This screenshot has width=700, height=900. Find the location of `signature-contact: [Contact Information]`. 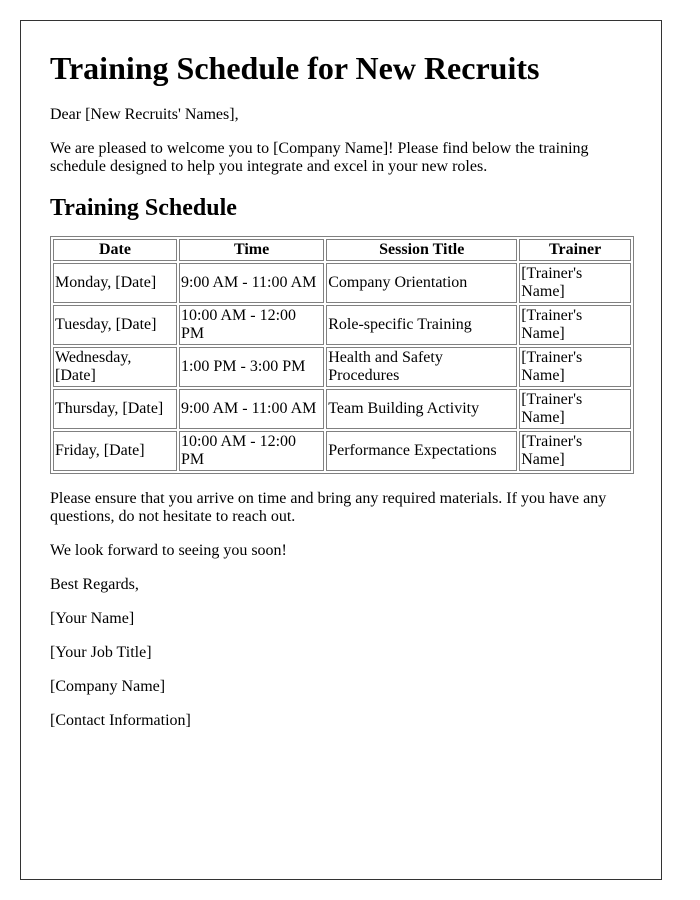

signature-contact: [Contact Information] is located at coordinates (120, 720).